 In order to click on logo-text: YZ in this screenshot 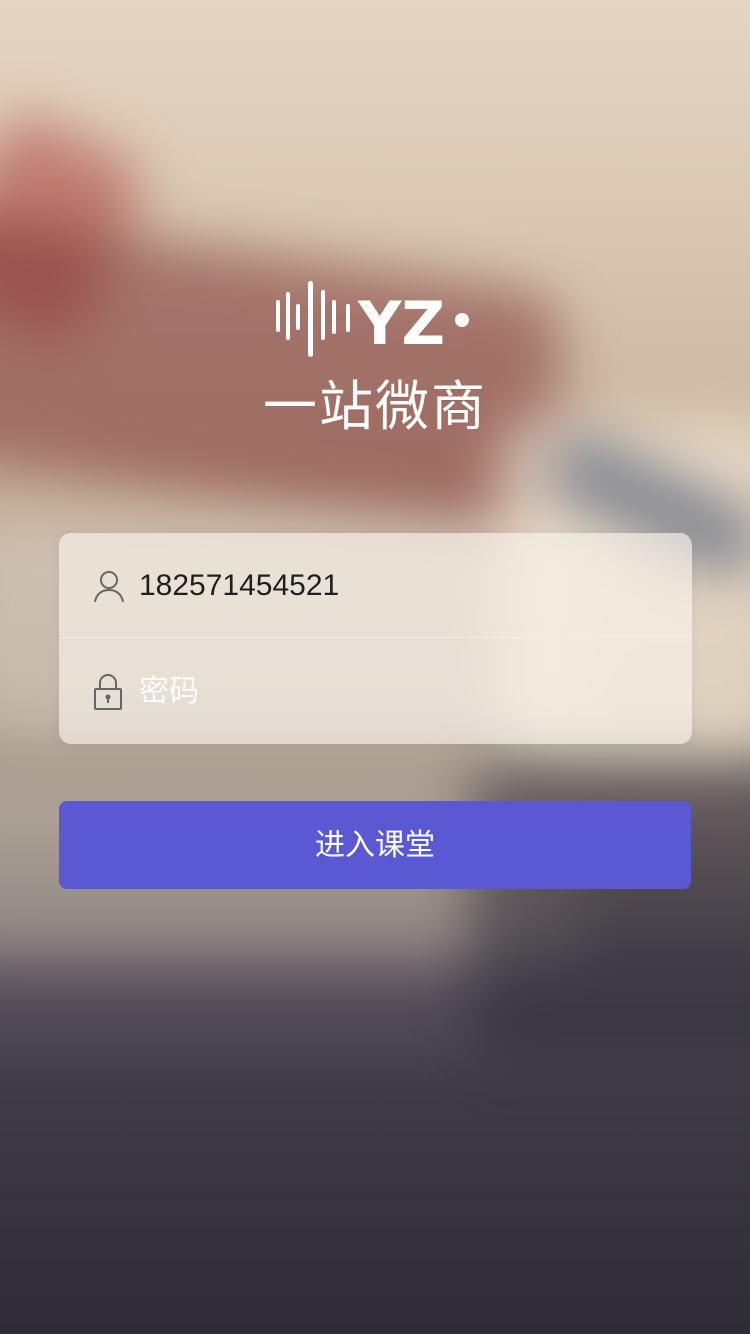, I will do `click(401, 324)`.